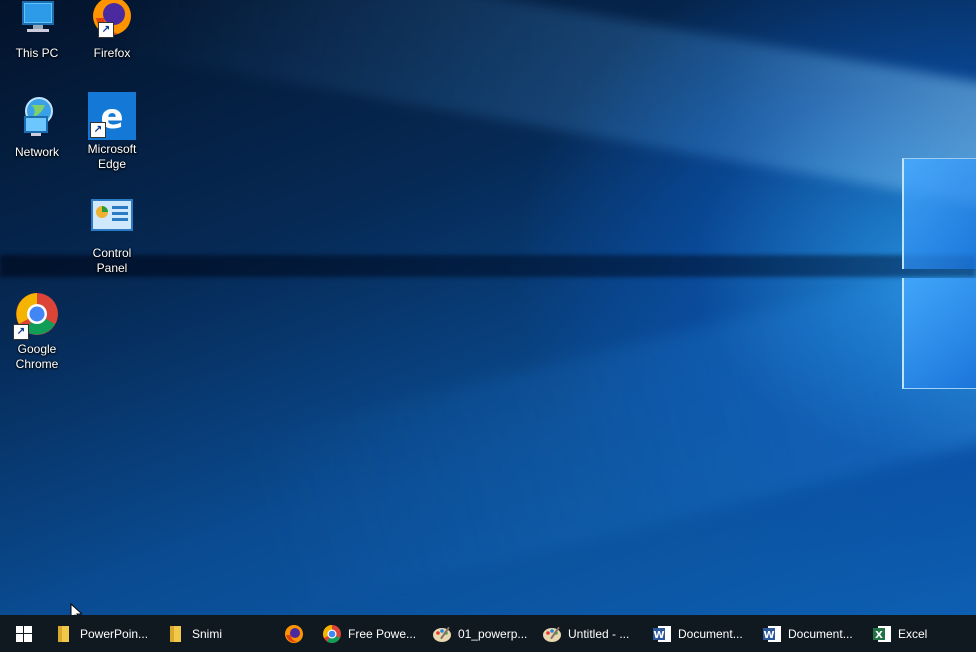  I want to click on edge-label: Microsoft Edge, so click(112, 156).